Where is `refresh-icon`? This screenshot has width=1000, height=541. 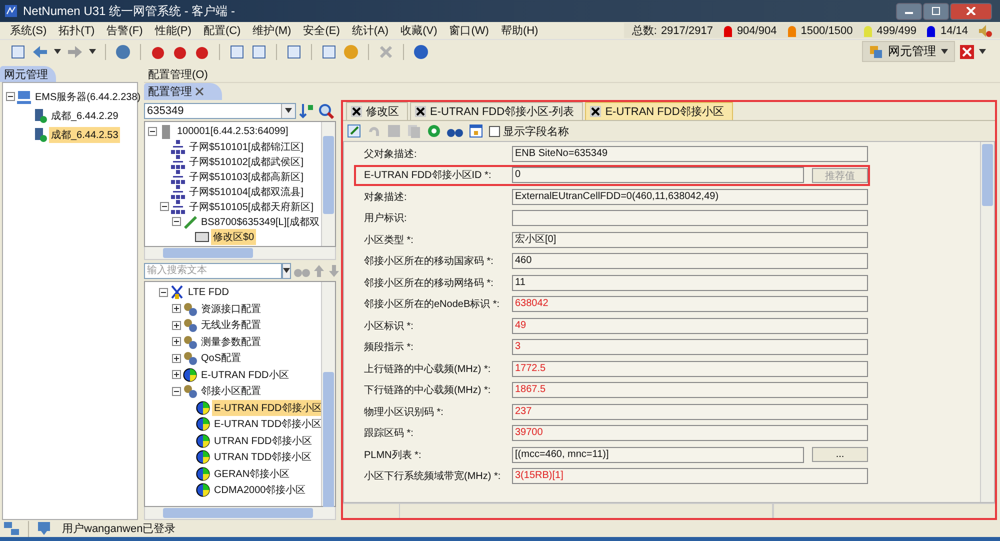 refresh-icon is located at coordinates (434, 131).